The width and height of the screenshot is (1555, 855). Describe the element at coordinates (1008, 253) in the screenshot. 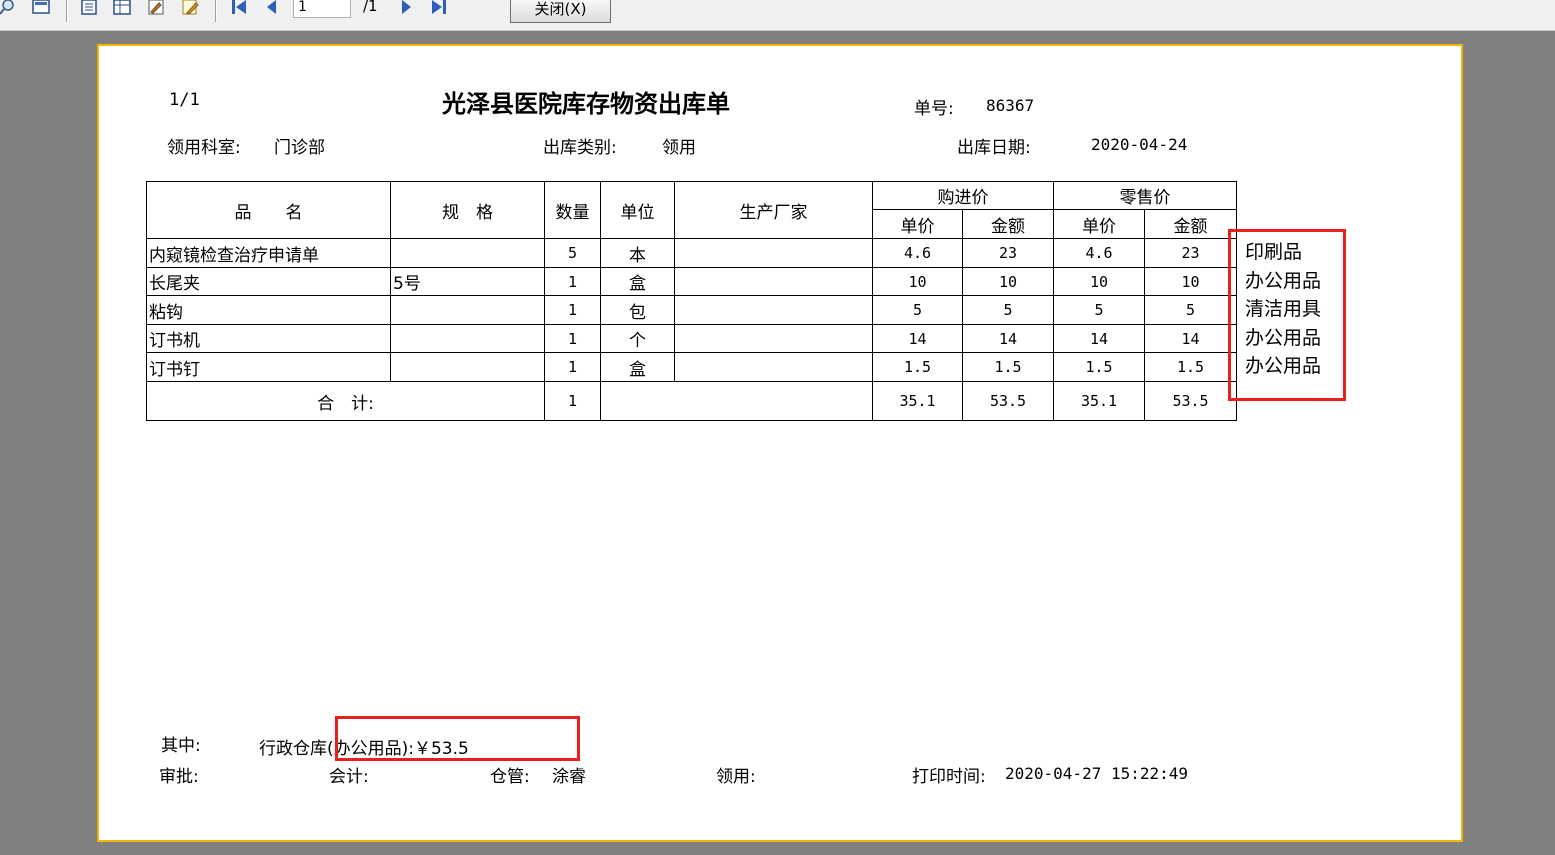

I see `row-purchase-amount: 23` at that location.